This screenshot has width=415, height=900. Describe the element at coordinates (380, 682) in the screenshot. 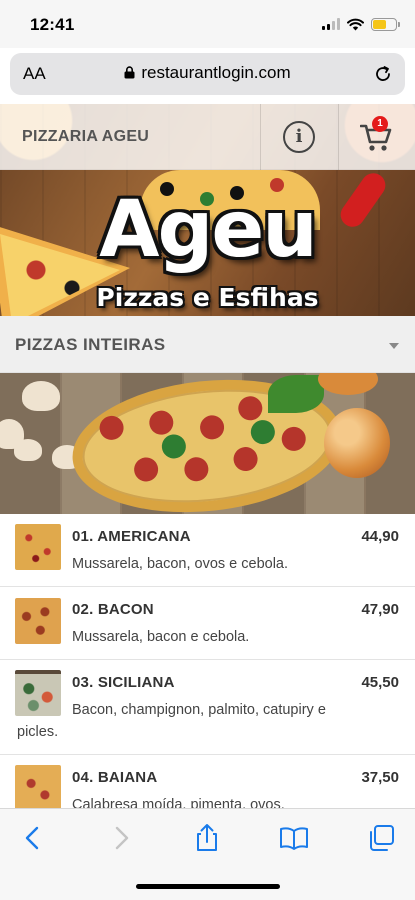

I see `product-price: 45,50` at that location.